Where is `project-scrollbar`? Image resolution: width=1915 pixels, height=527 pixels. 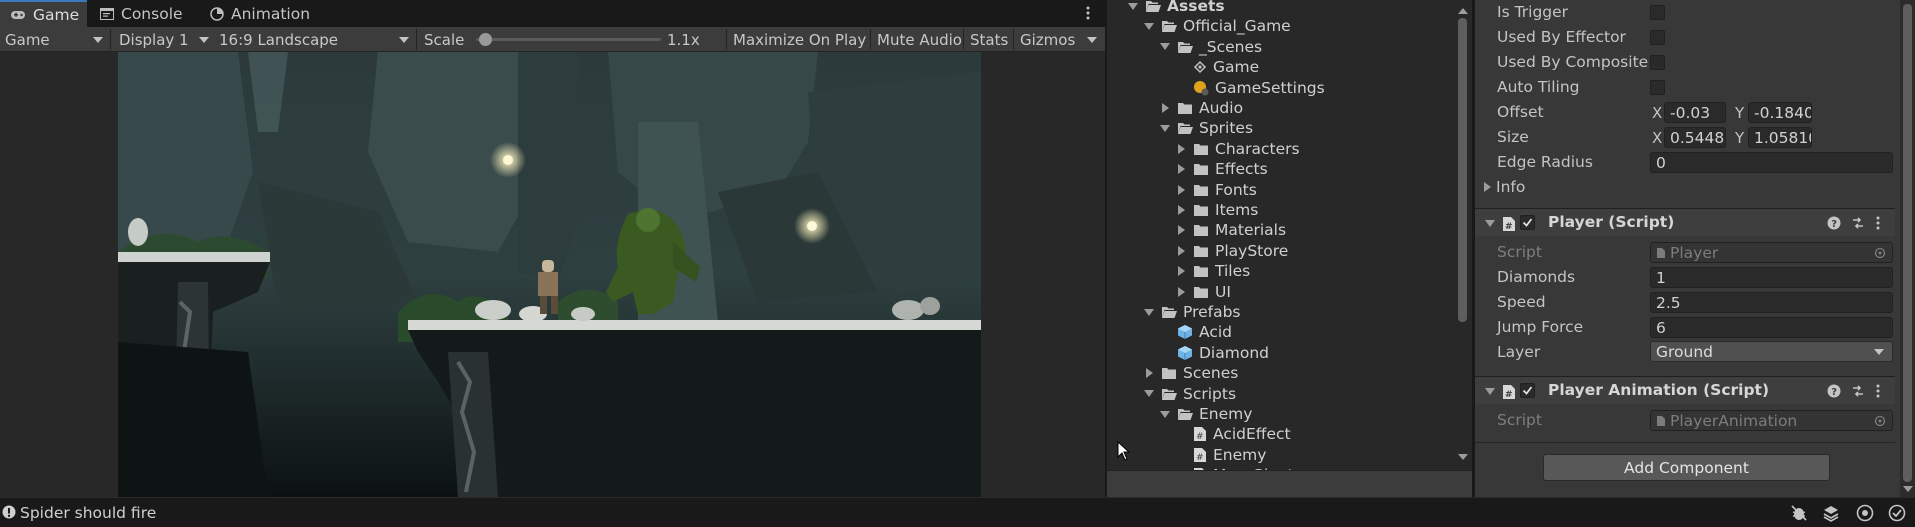
project-scrollbar is located at coordinates (1463, 234).